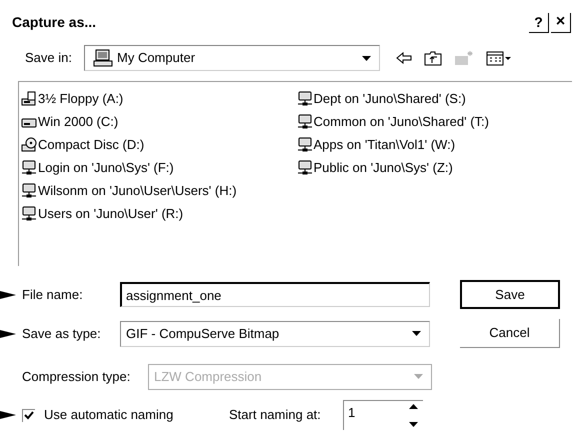 This screenshot has height=433, width=583. I want to click on drive-item: 3½ Floppy (A:), so click(158, 98).